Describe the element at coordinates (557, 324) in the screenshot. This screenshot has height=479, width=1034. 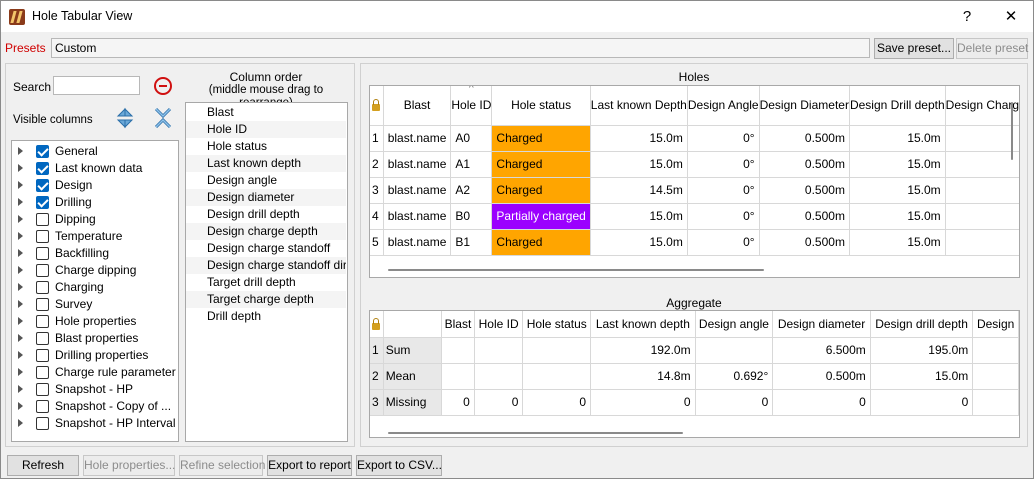
I see `aggregate-column-header: Hole status` at that location.